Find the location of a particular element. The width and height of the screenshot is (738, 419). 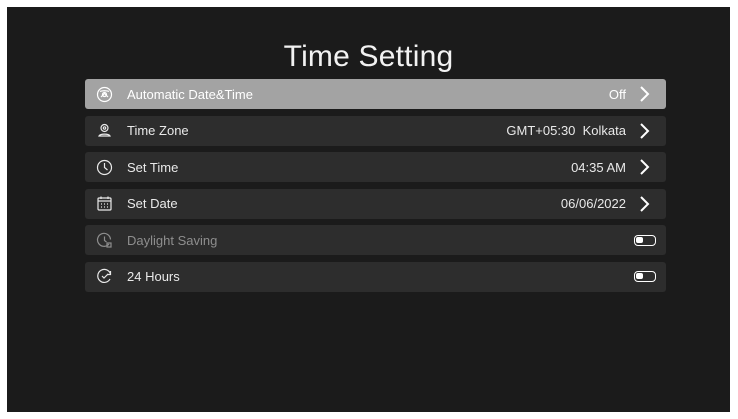

24-hours-toggle is located at coordinates (645, 277).